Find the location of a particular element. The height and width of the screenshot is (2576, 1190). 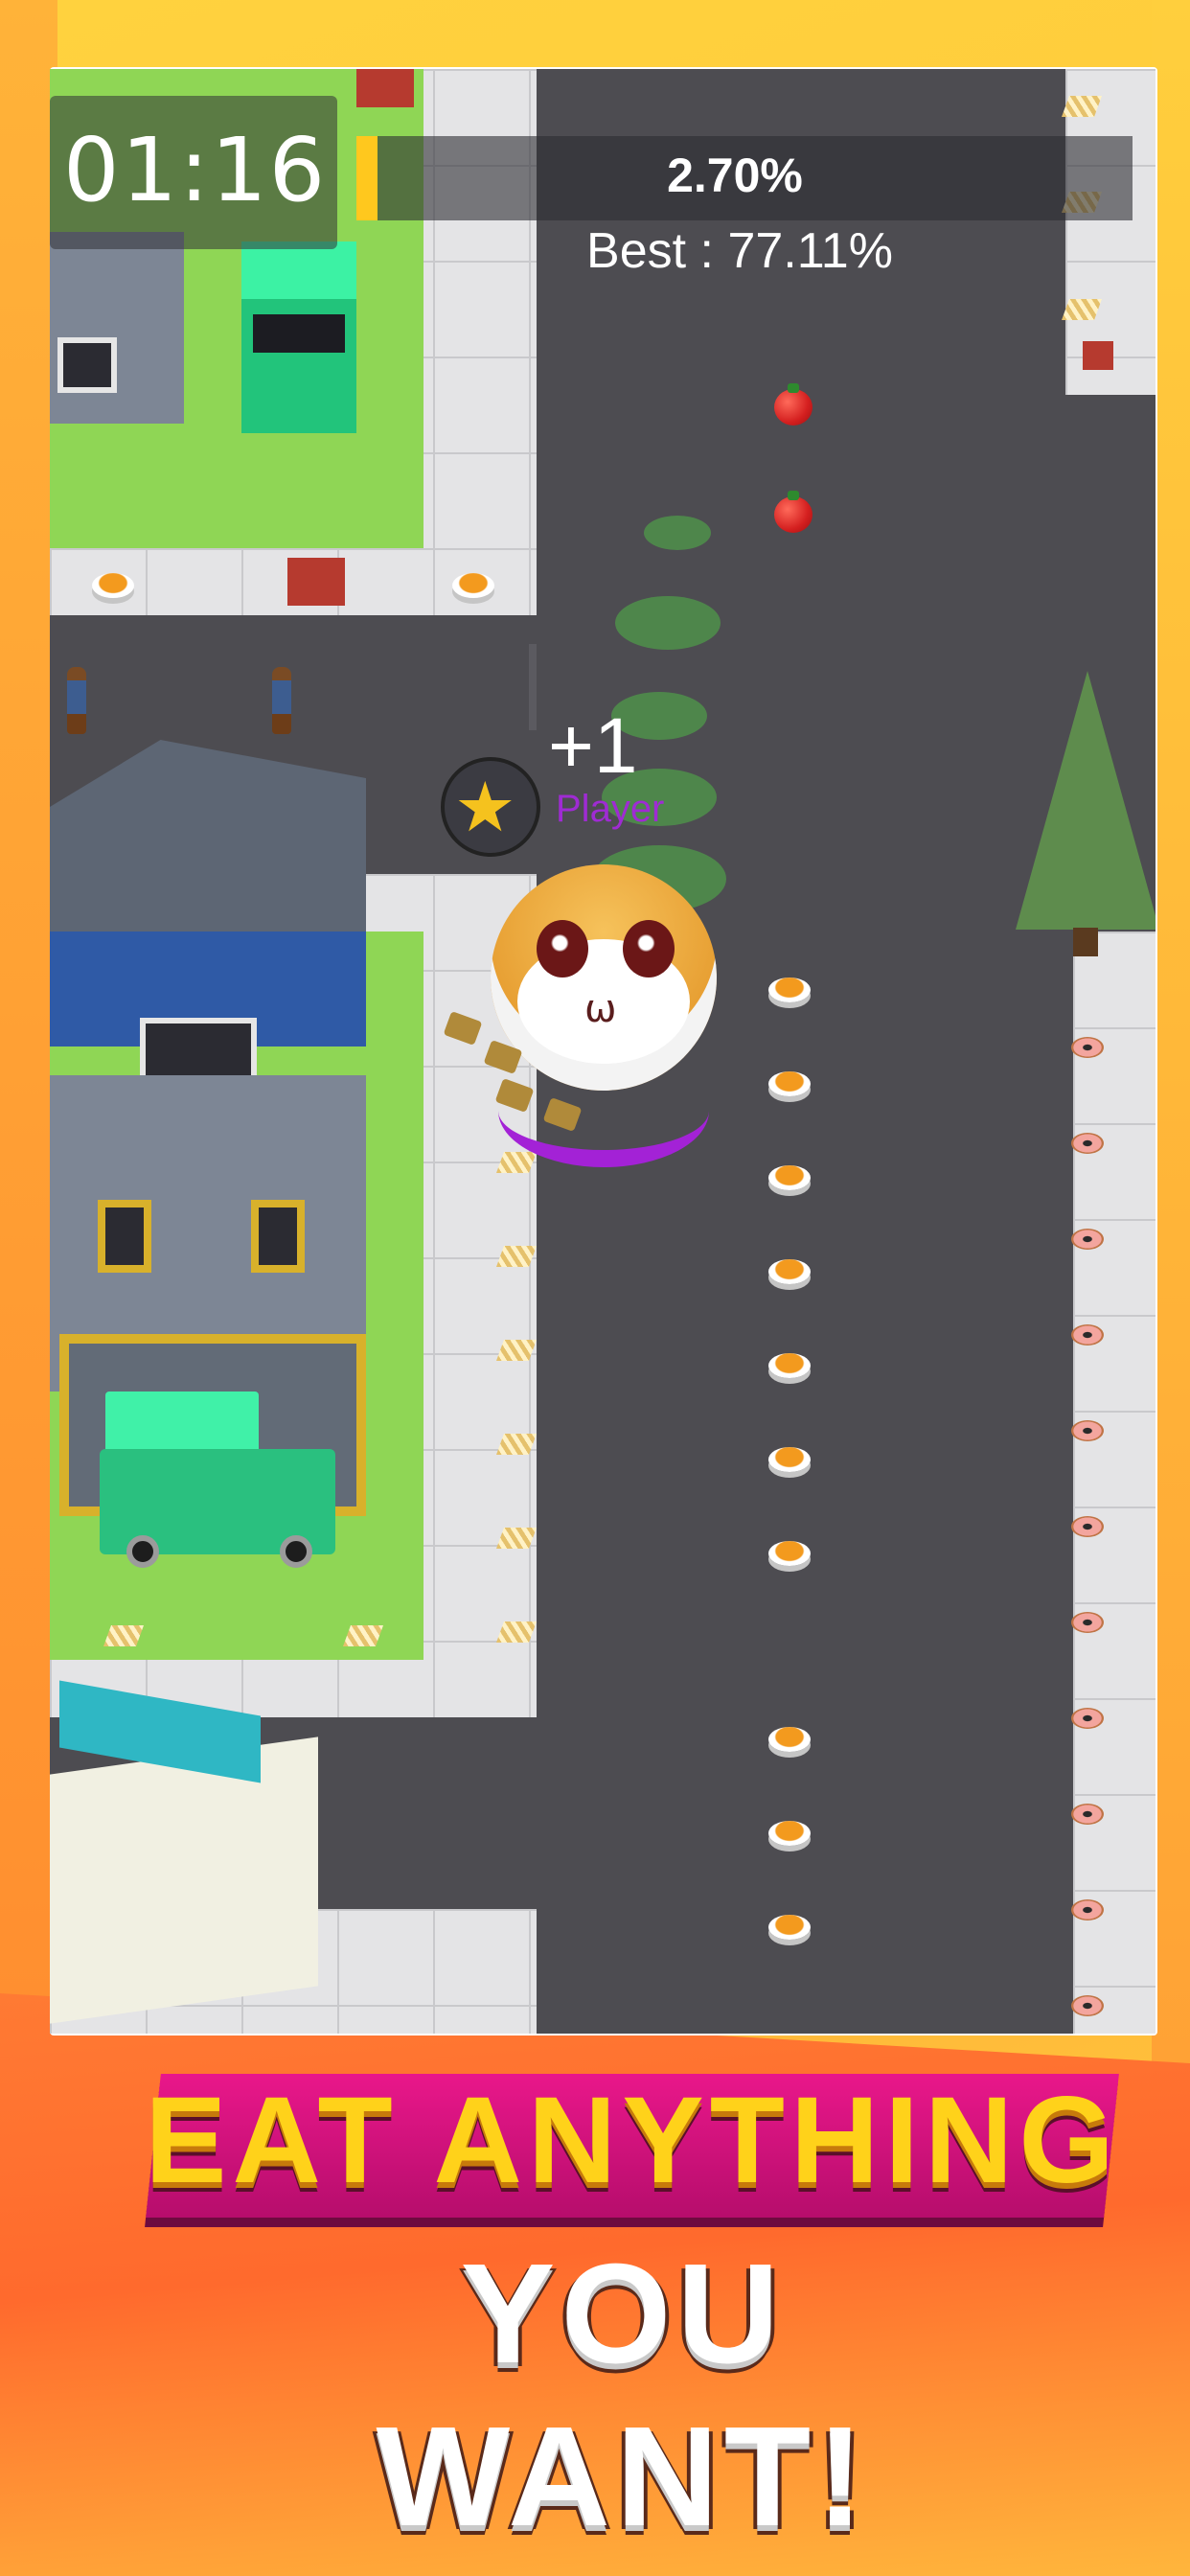

green-truck-roof is located at coordinates (298, 270).